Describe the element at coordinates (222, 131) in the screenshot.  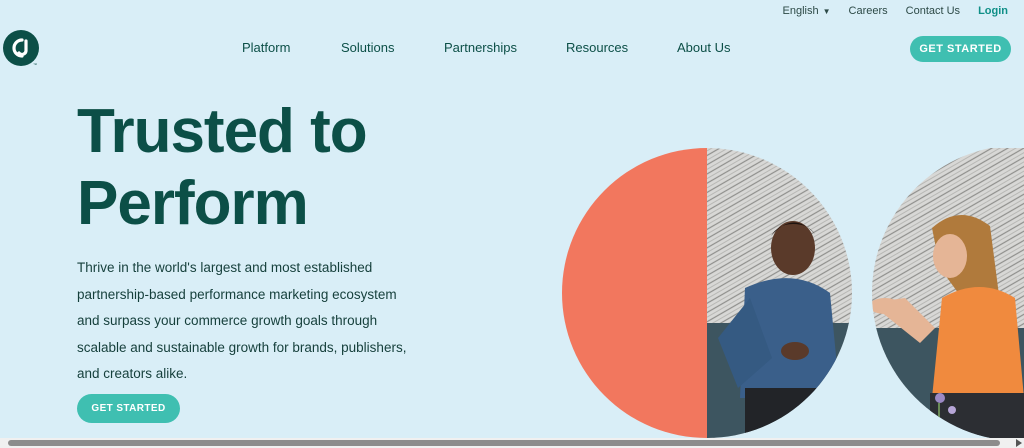
I see `hero-title-line-1: Trusted to` at that location.